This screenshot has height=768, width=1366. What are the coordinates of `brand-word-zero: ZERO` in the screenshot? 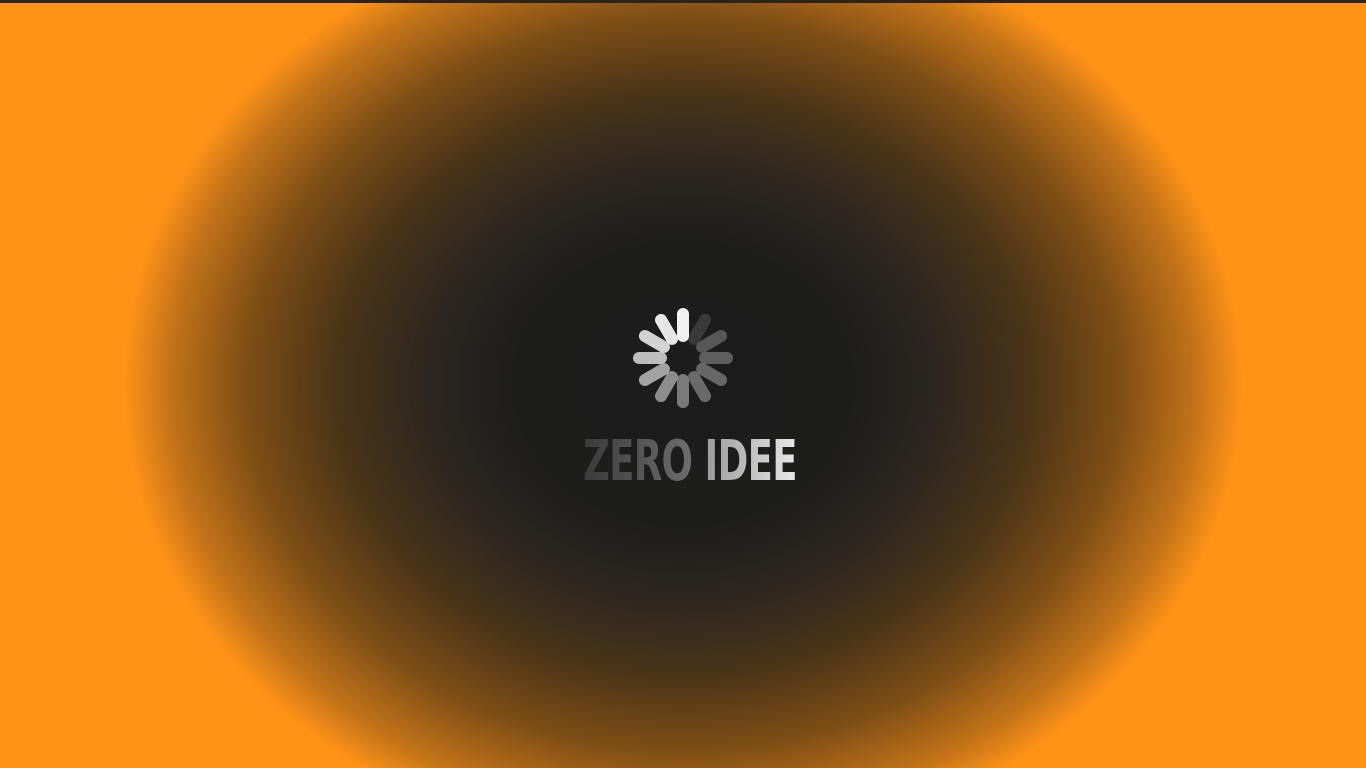 It's located at (638, 461).